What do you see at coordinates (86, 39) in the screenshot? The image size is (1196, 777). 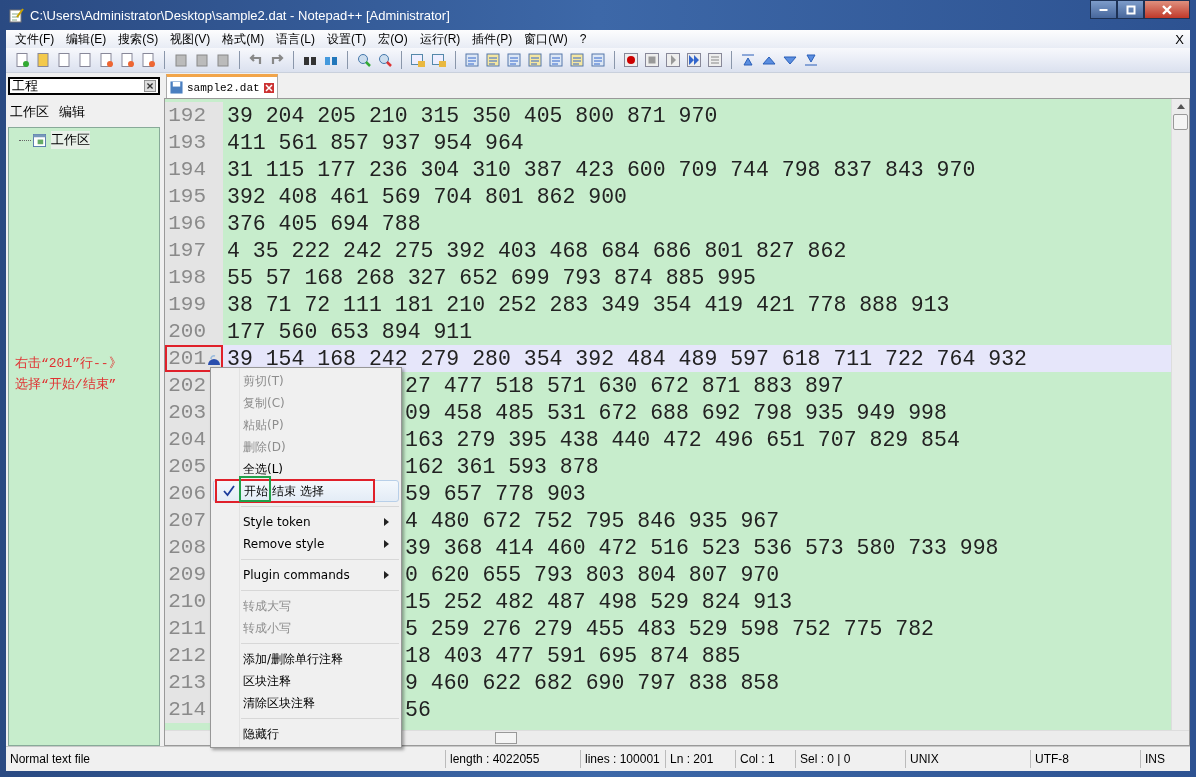 I see `menu-item: 编辑(E)` at bounding box center [86, 39].